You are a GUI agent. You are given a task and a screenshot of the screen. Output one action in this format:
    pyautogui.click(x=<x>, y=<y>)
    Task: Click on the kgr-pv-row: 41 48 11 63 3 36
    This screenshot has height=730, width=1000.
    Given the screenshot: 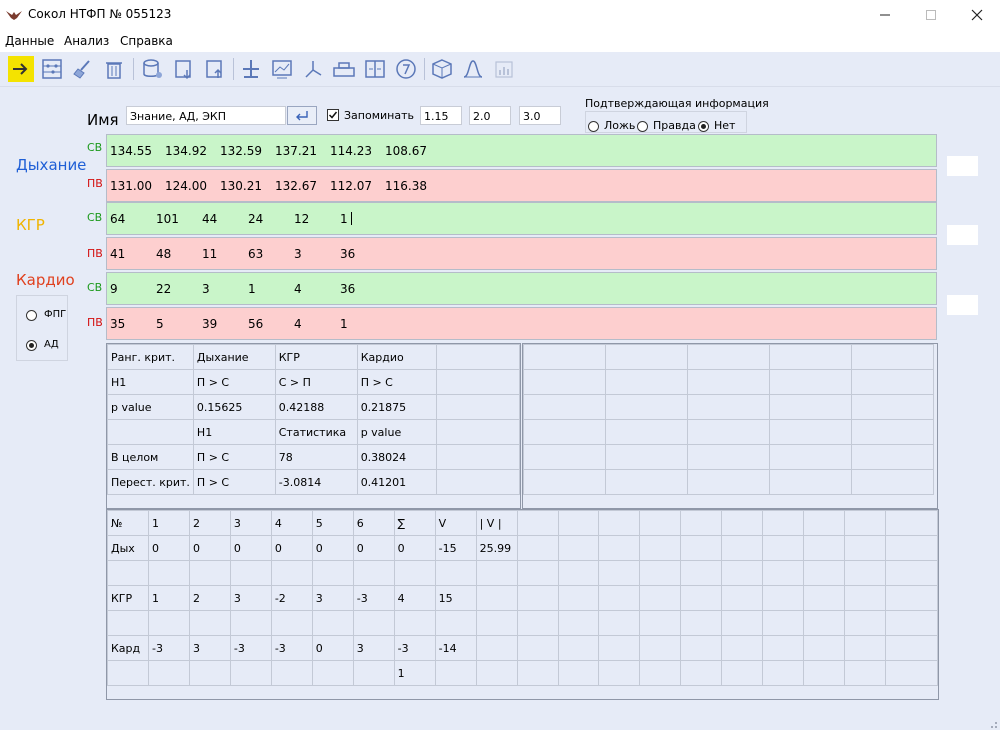 What is the action you would take?
    pyautogui.click(x=521, y=253)
    